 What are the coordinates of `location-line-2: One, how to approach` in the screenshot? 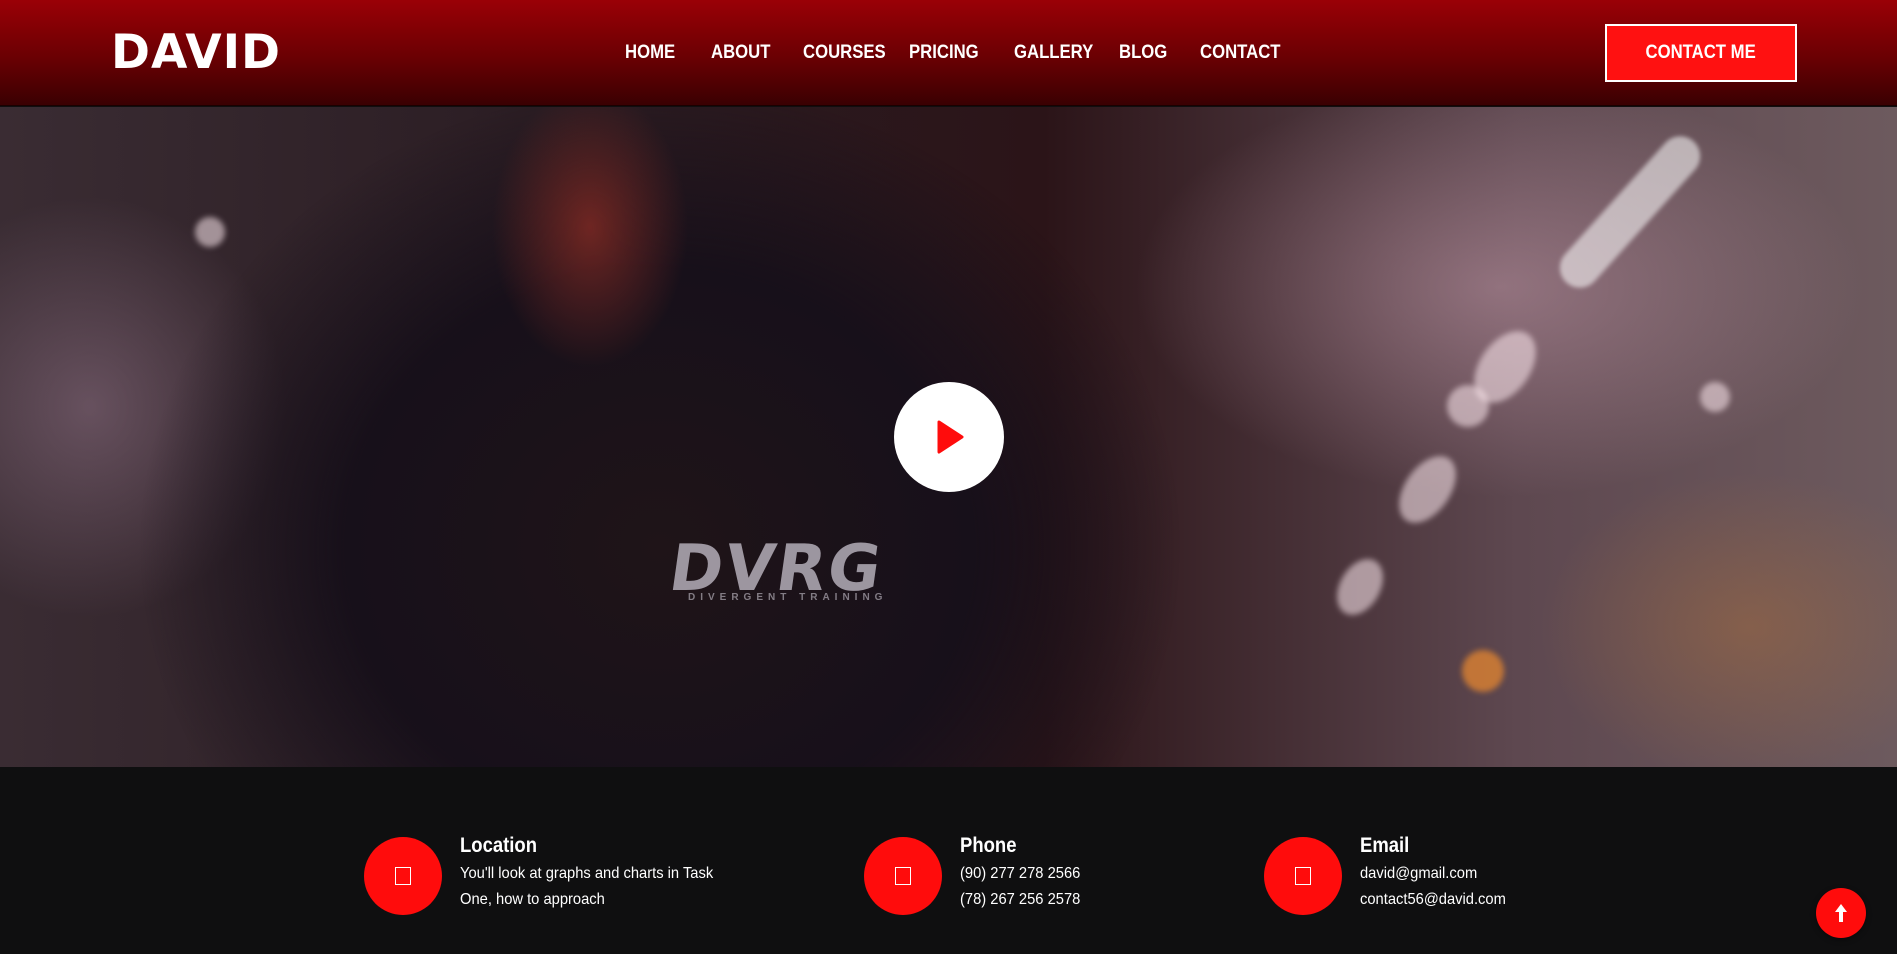 It's located at (532, 899).